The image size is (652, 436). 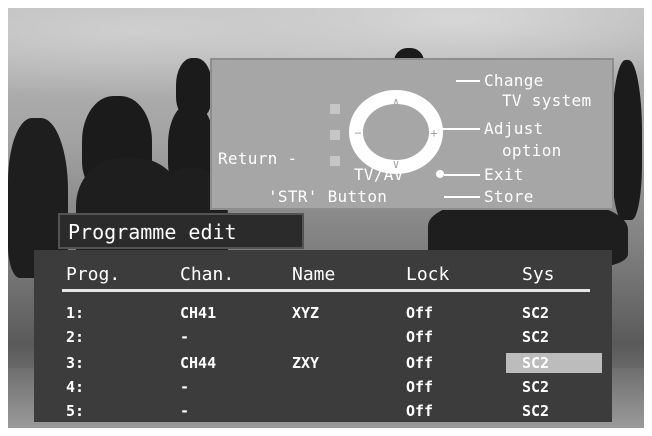 I want to click on help-return-label: Return -, so click(x=258, y=158).